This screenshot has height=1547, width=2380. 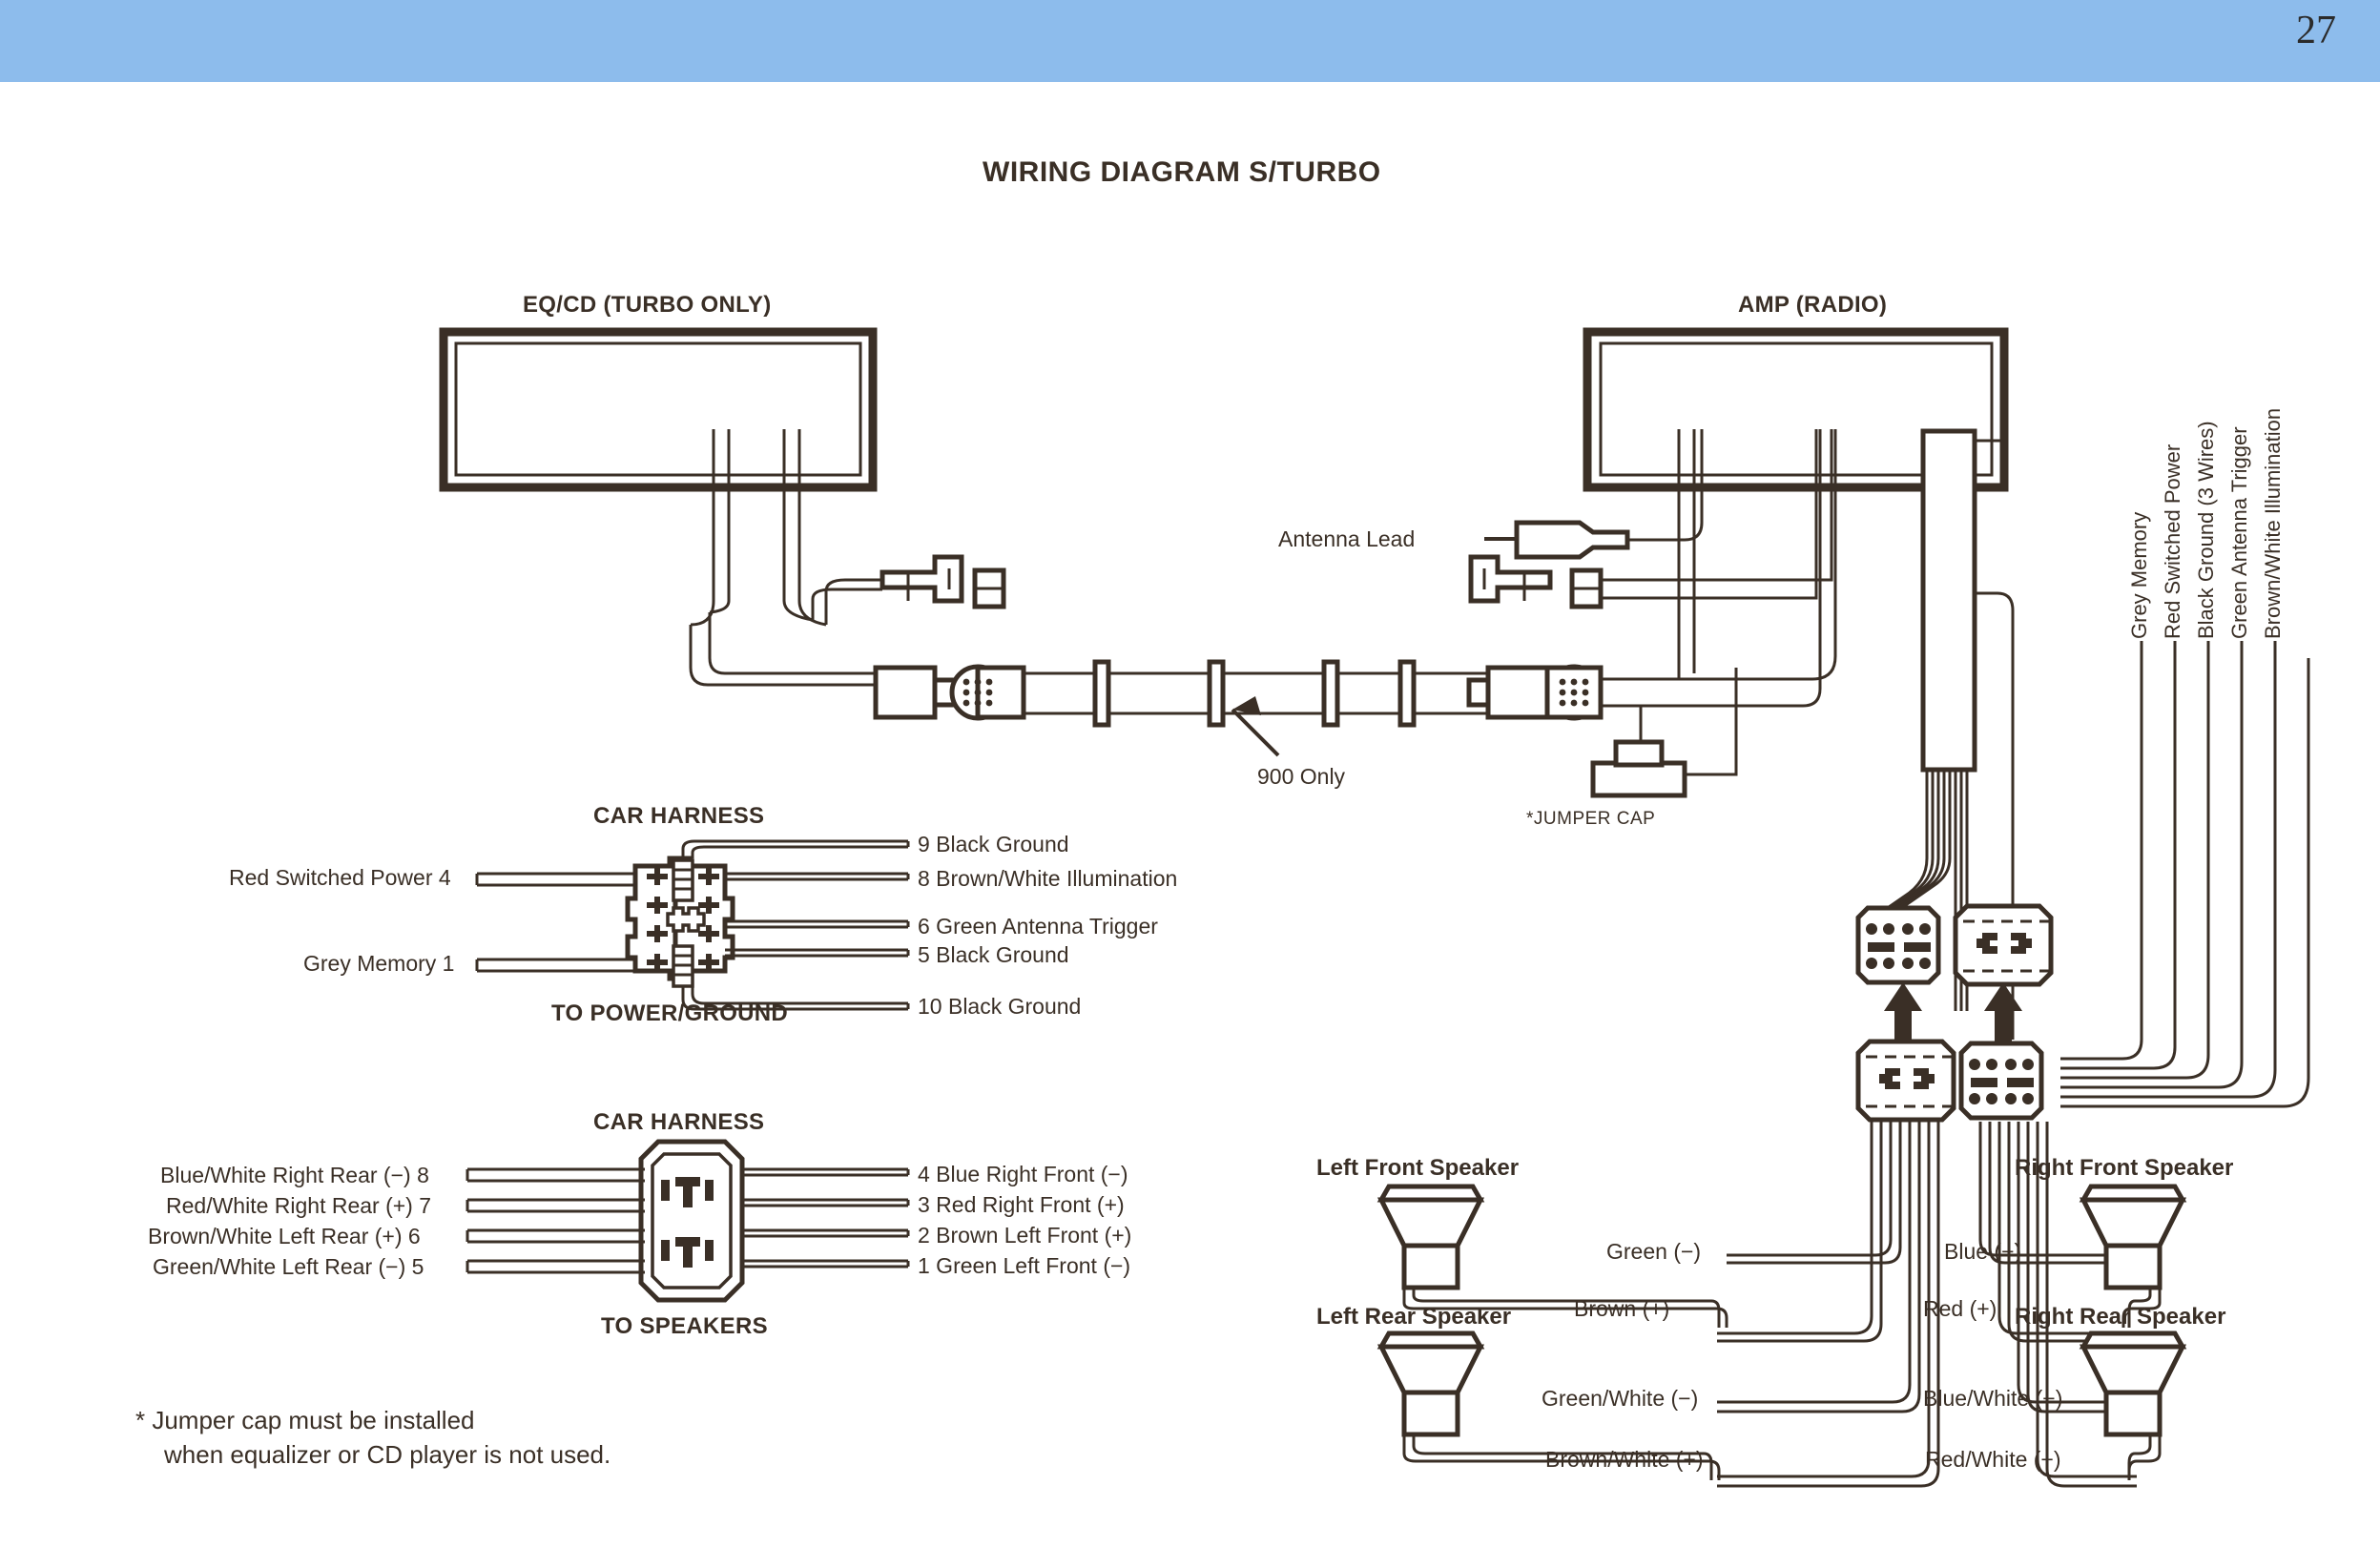 I want to click on right-rear-pos-label: Red/White (+), so click(x=1993, y=1459).